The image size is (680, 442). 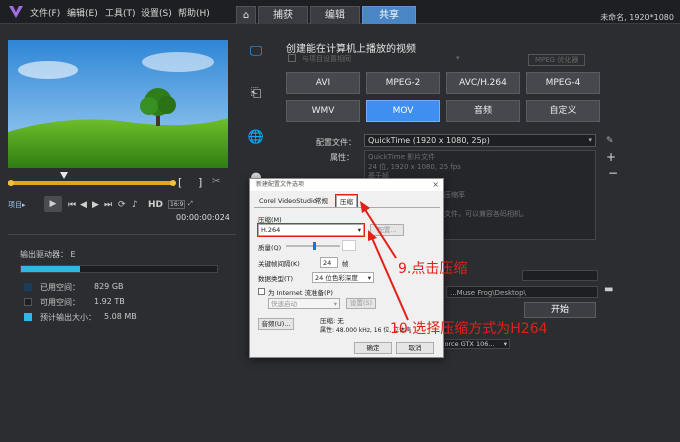 What do you see at coordinates (384, 261) in the screenshot?
I see `annotation-arrows` at bounding box center [384, 261].